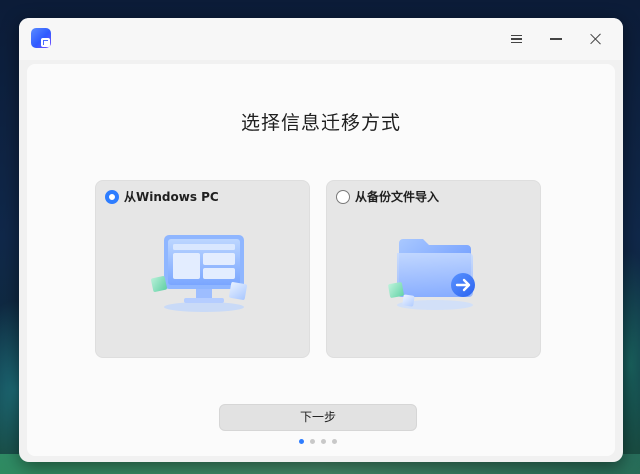 Image resolution: width=640 pixels, height=474 pixels. I want to click on option-card-windows-pc: 从Windows PC, so click(202, 269).